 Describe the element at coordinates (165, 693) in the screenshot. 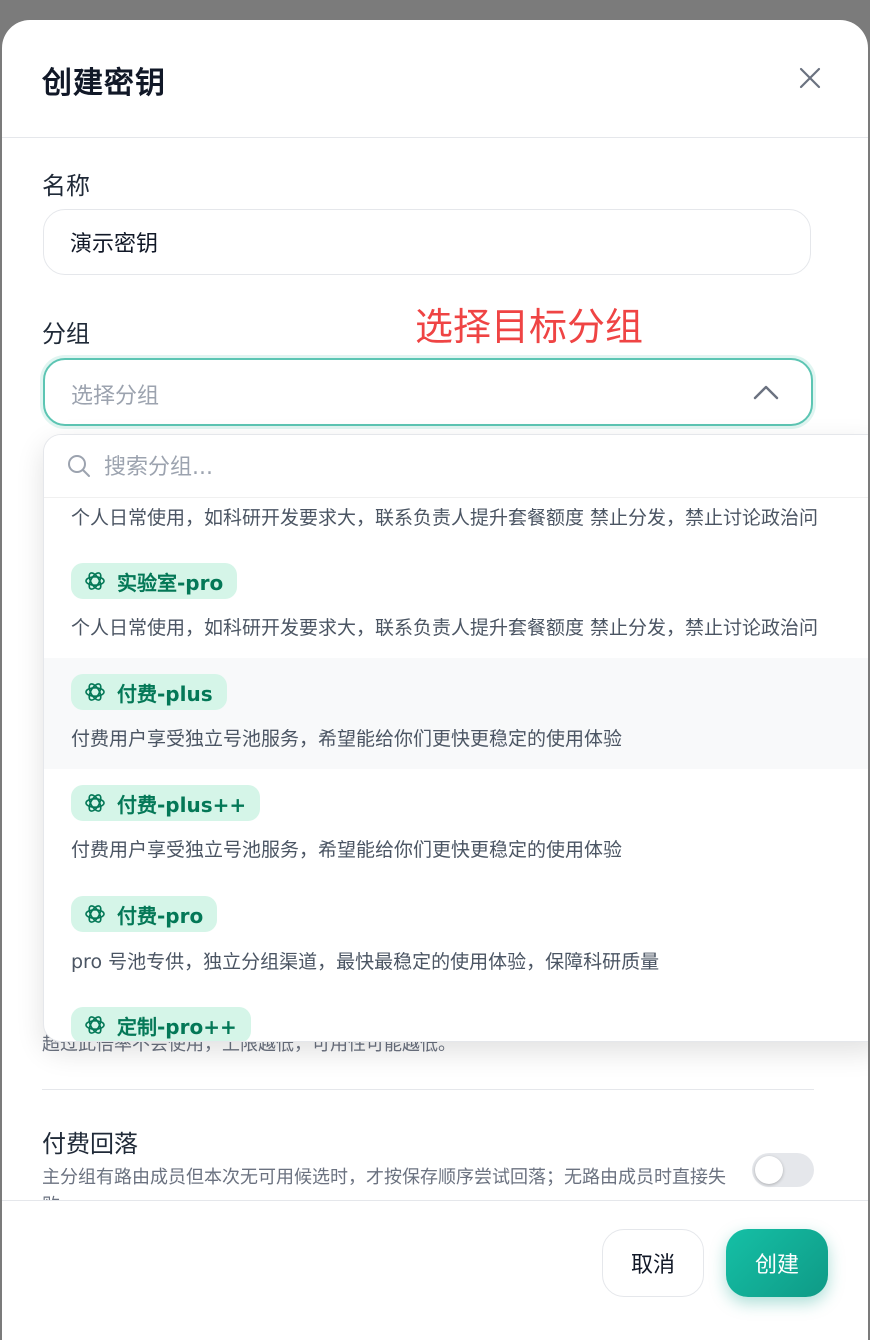

I see `group-tag-label: 付费-plus` at that location.